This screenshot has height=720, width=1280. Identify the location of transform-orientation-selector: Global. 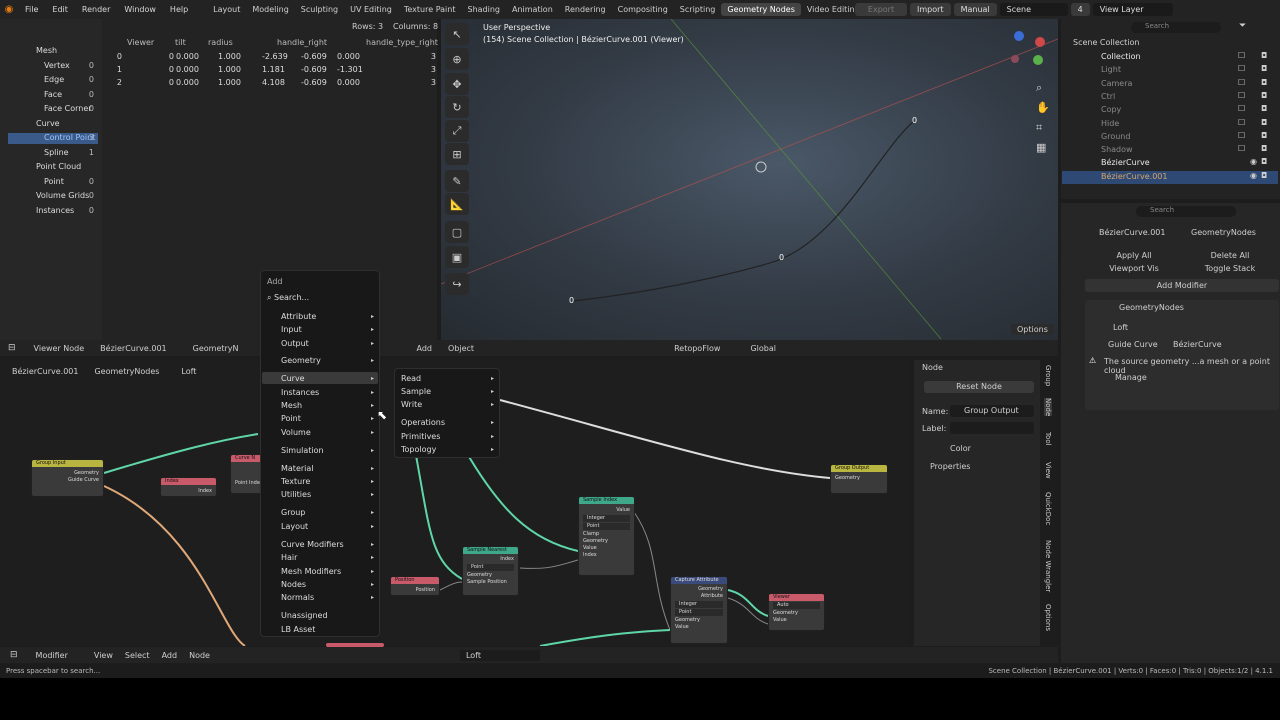
(763, 348).